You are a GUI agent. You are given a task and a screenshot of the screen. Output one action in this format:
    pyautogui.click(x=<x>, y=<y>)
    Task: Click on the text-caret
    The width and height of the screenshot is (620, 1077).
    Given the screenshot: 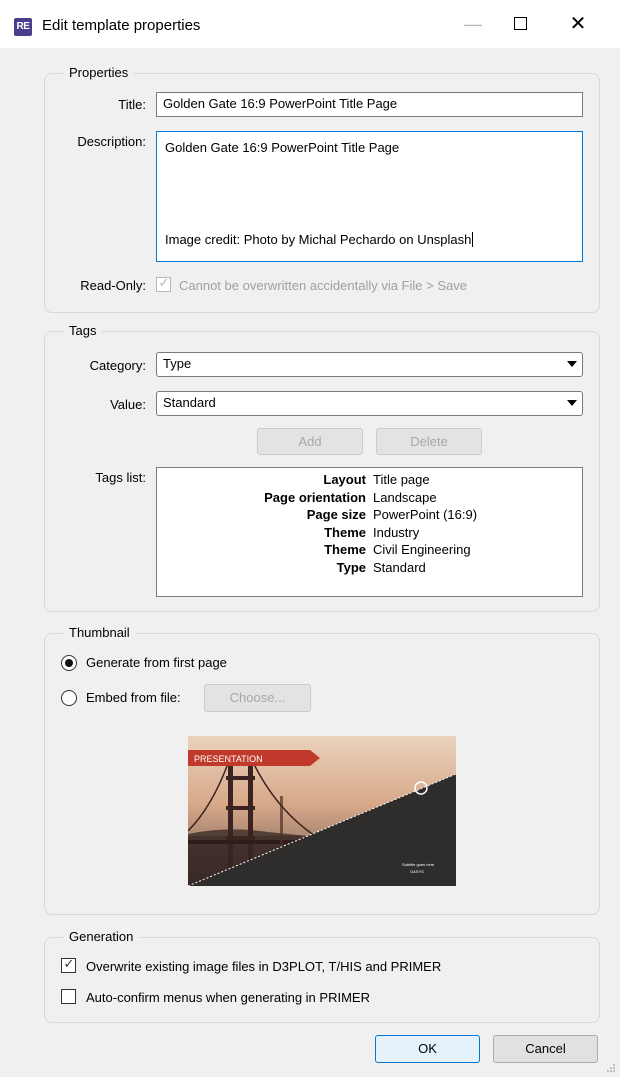 What is the action you would take?
    pyautogui.click(x=473, y=239)
    